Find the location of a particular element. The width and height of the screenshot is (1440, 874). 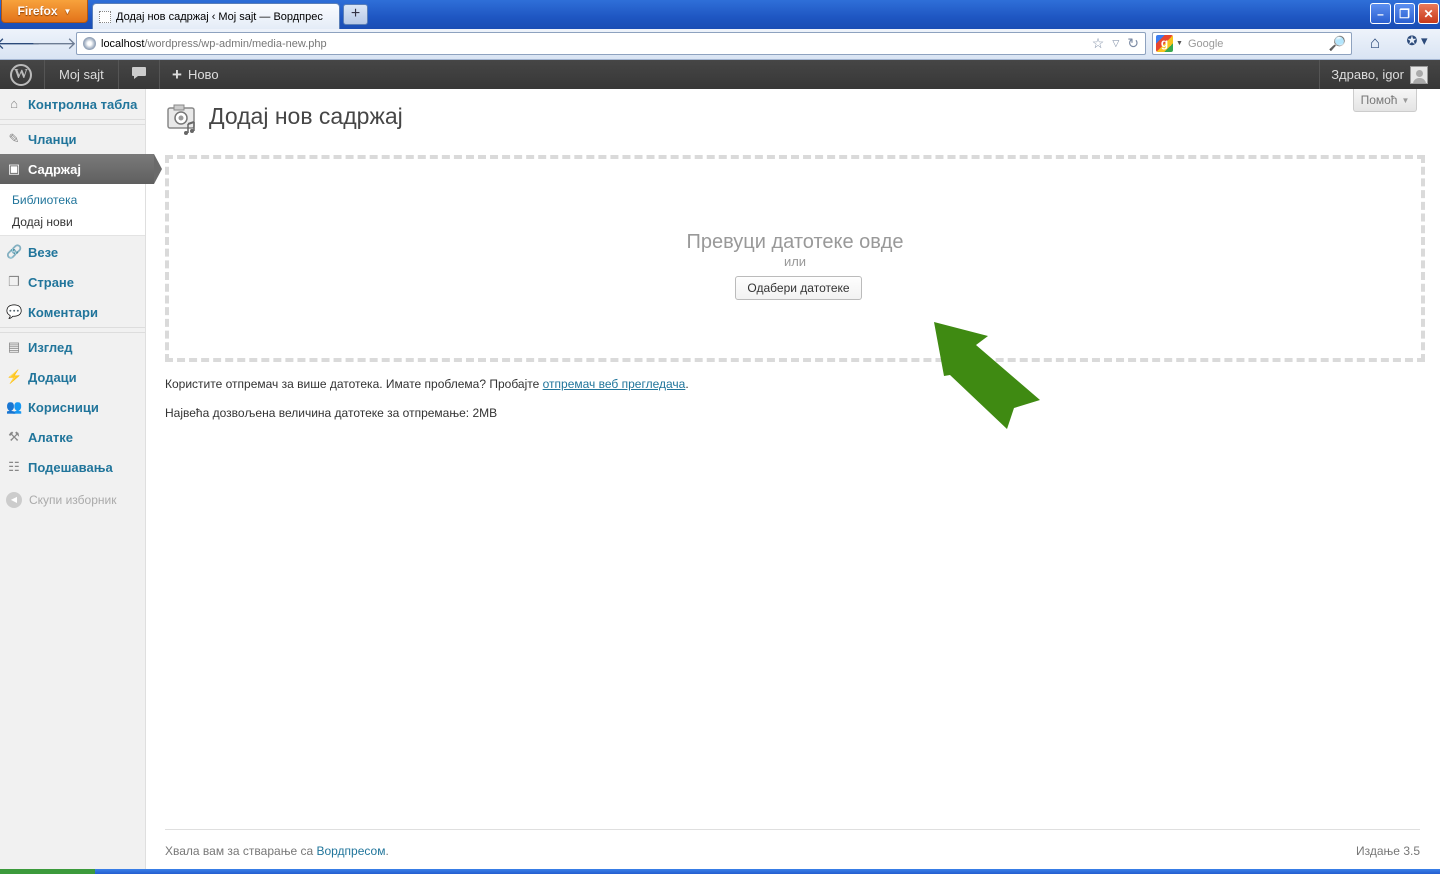

sidebar-item-label: Корисници is located at coordinates (63, 407).